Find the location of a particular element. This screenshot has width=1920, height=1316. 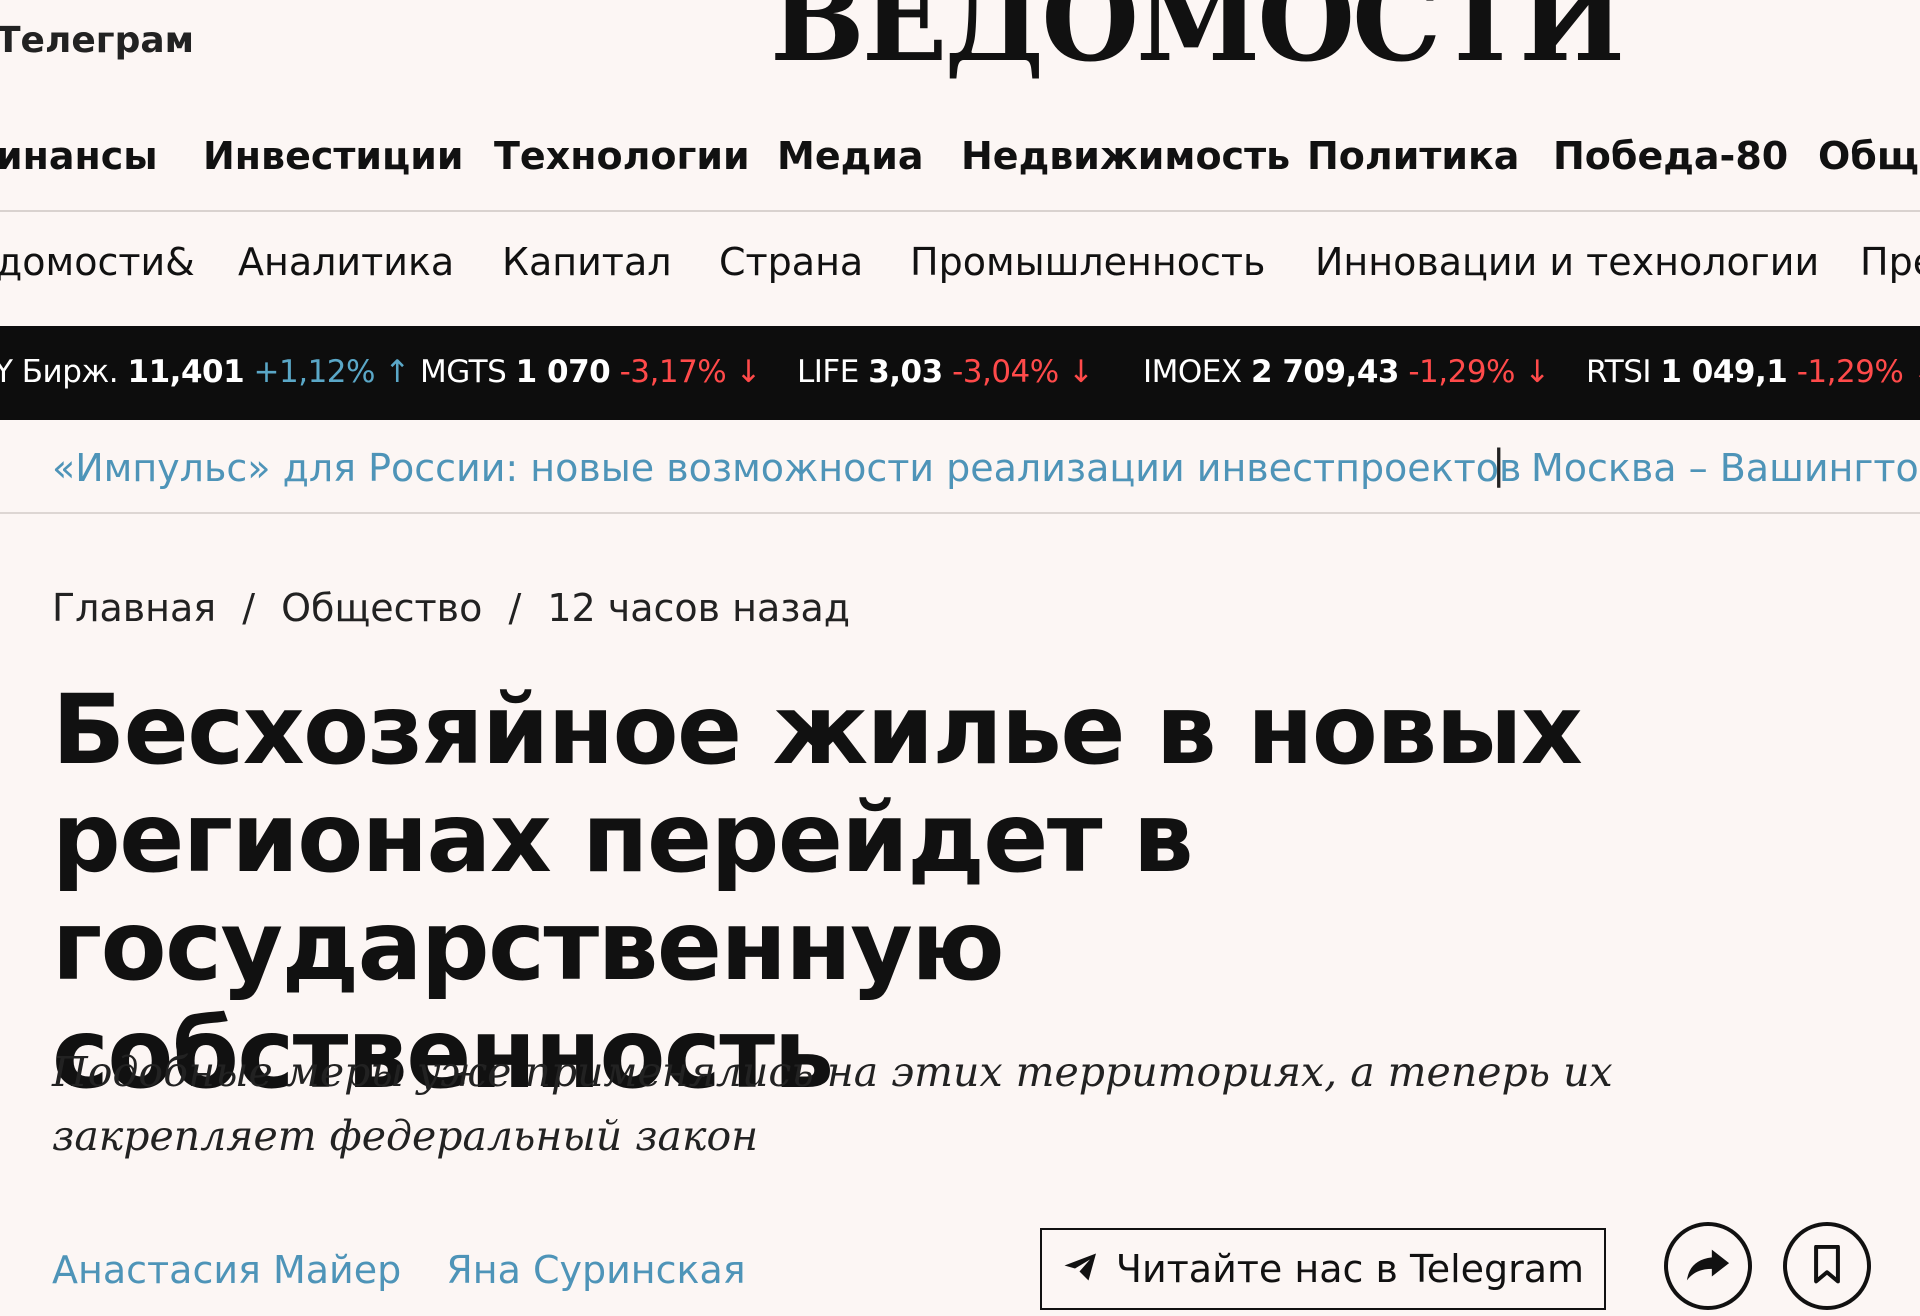

nav-item-society: Обще is located at coordinates (1869, 156).